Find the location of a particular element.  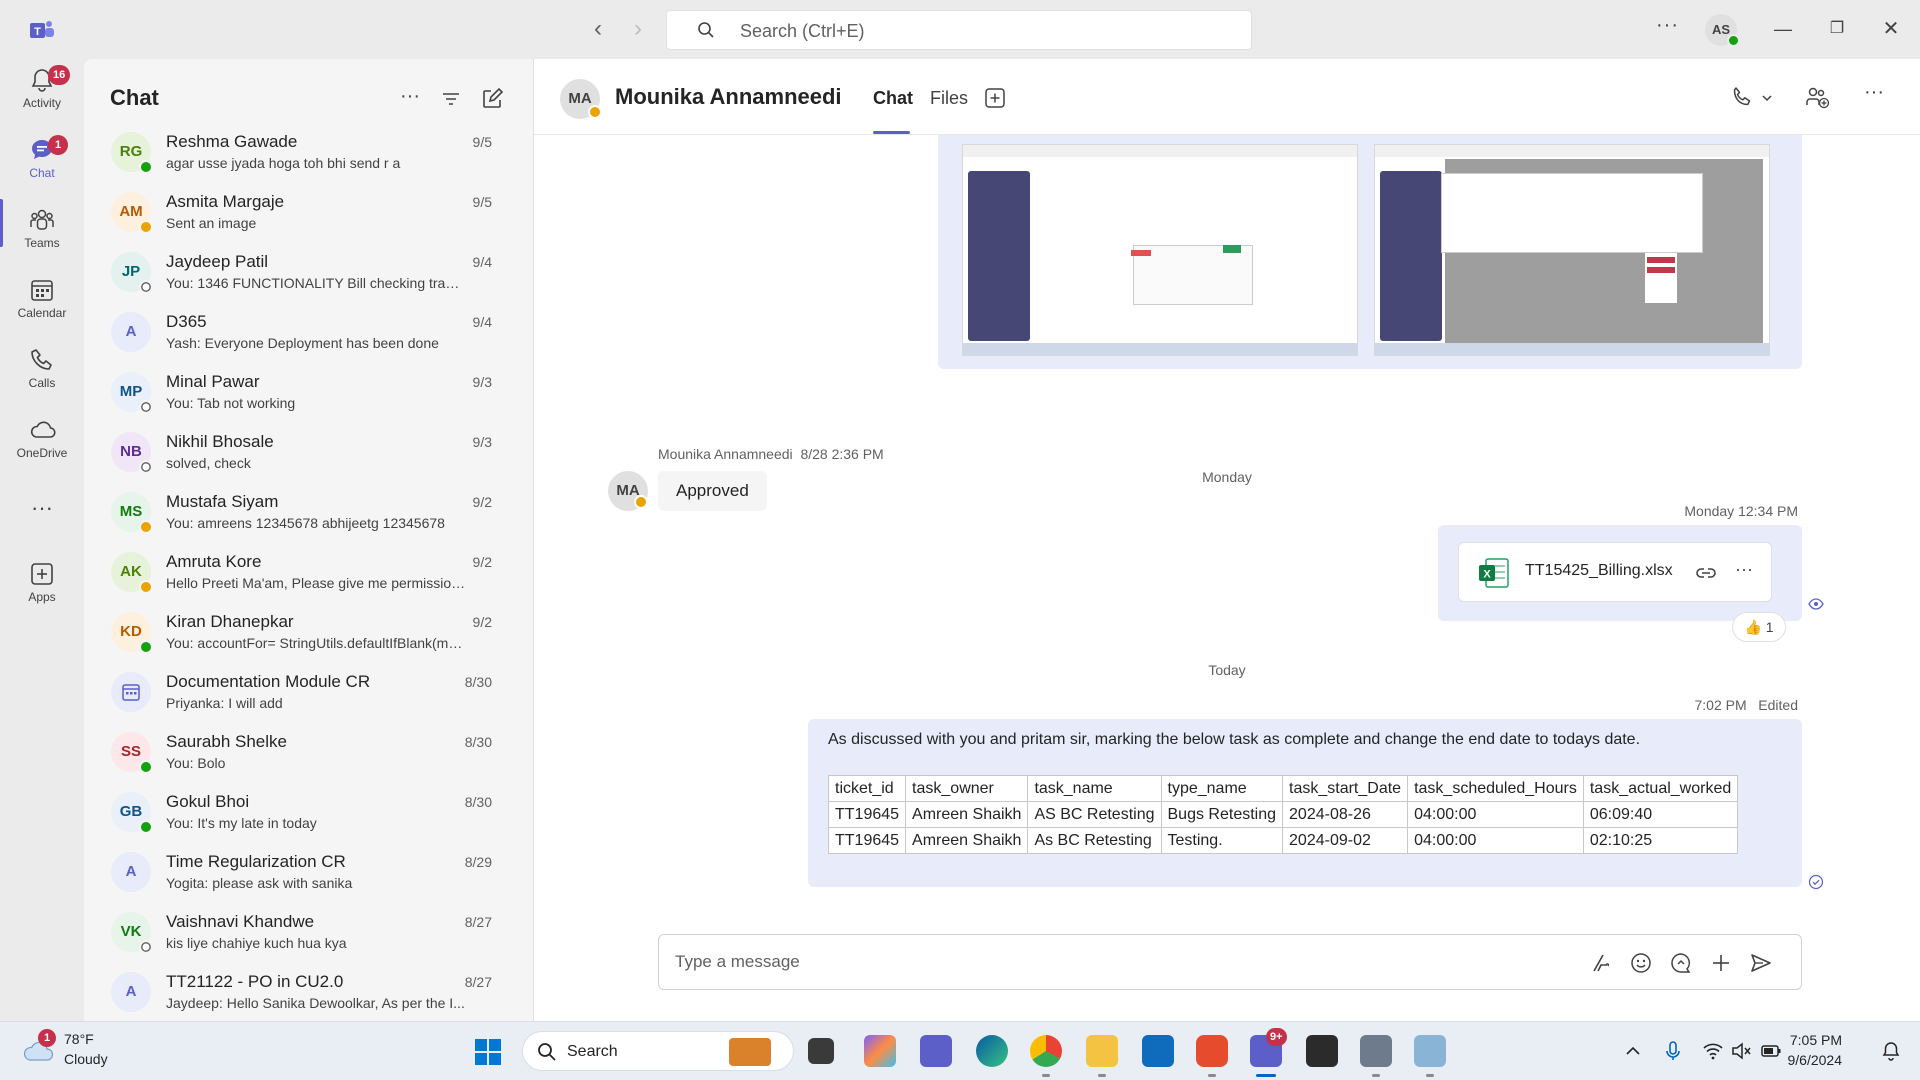

emoji-icon is located at coordinates (1641, 963).